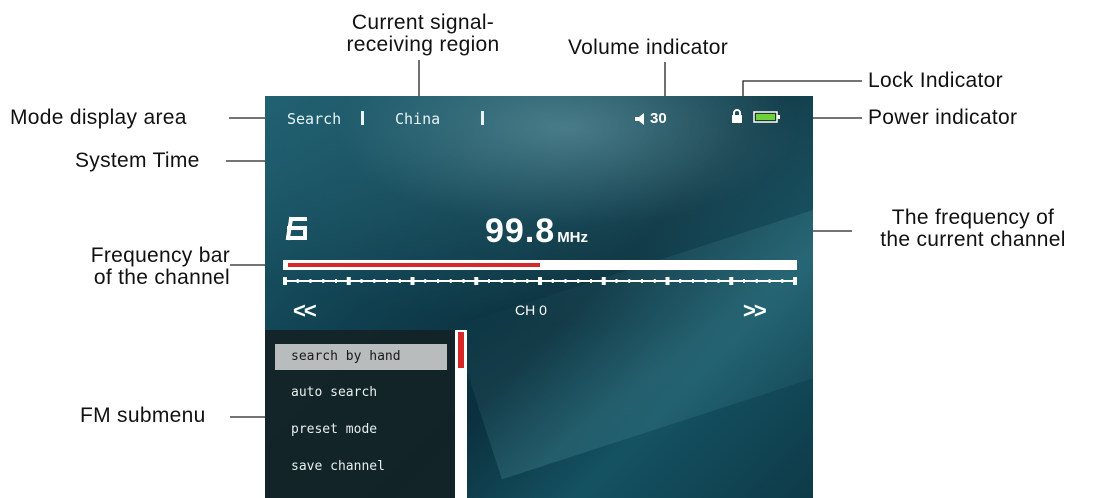 This screenshot has height=498, width=1096. What do you see at coordinates (766, 117) in the screenshot?
I see `battery-icon` at bounding box center [766, 117].